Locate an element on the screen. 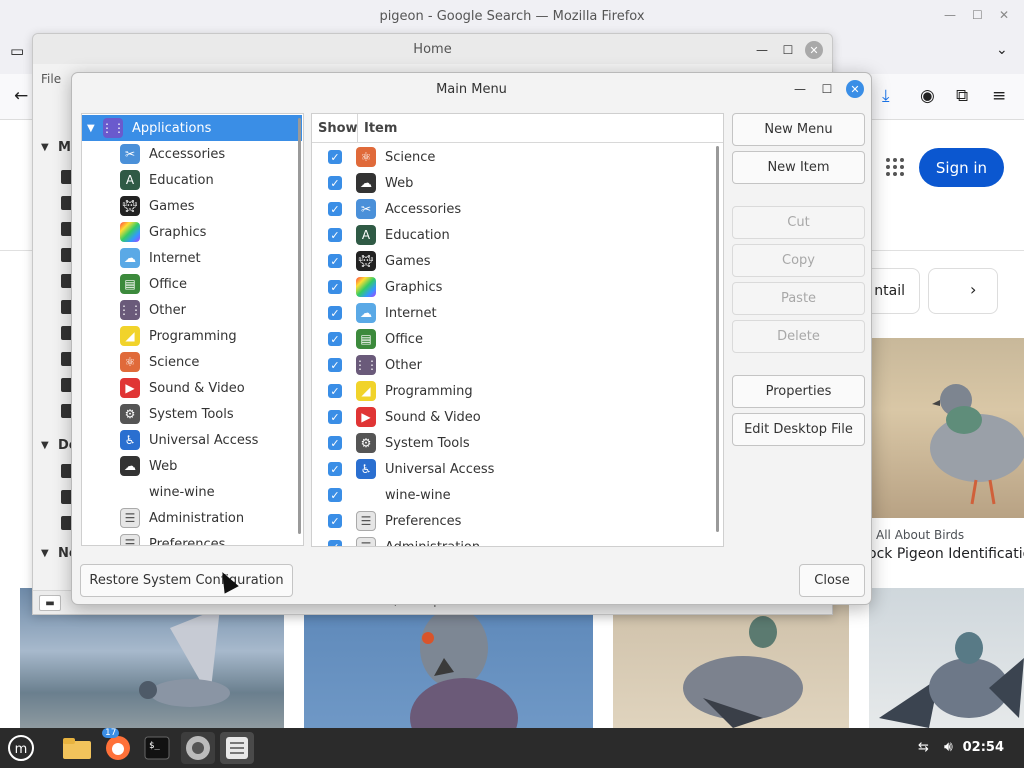 This screenshot has height=768, width=1024. file-menu: File is located at coordinates (51, 79).